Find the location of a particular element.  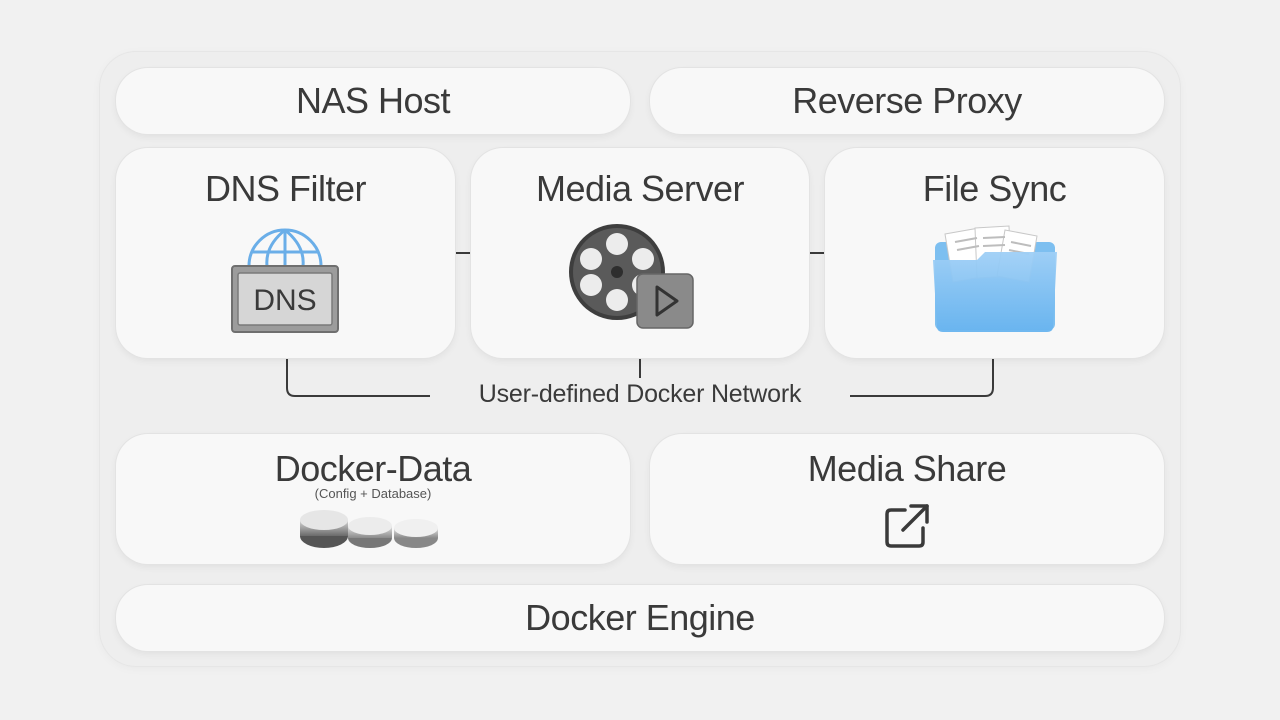

docker-engine-box: Docker Engine is located at coordinates (640, 618).